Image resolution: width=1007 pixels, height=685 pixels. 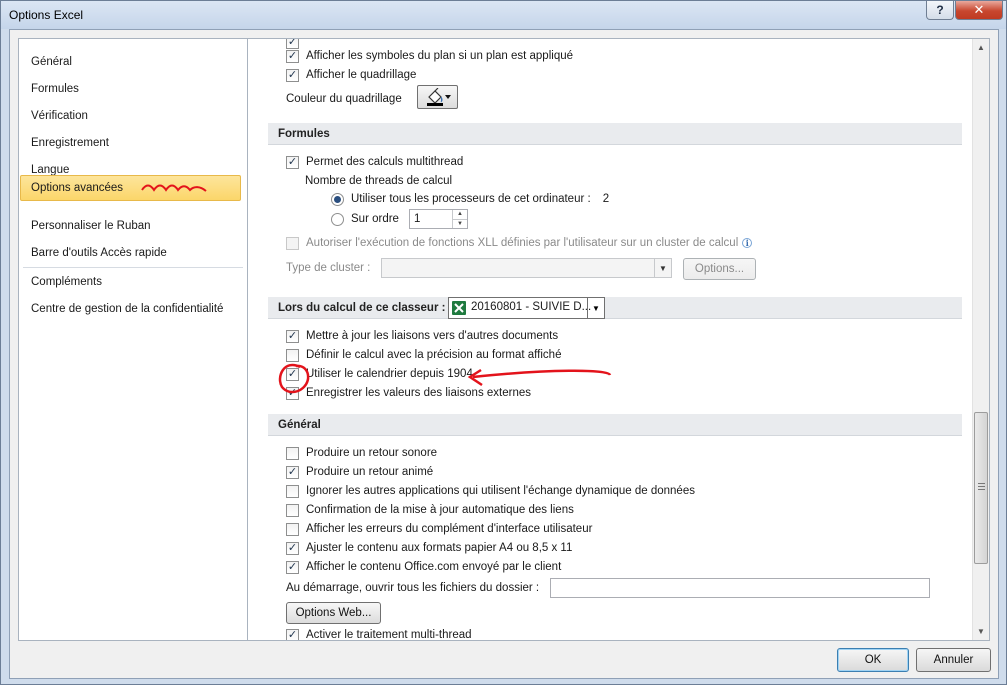 I want to click on cancel-label: Annuler, so click(x=953, y=660).